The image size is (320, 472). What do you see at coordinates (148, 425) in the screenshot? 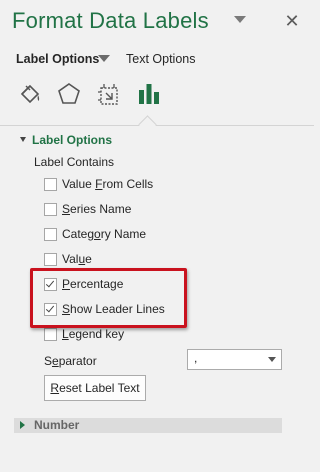
I see `number-section-header: Number` at bounding box center [148, 425].